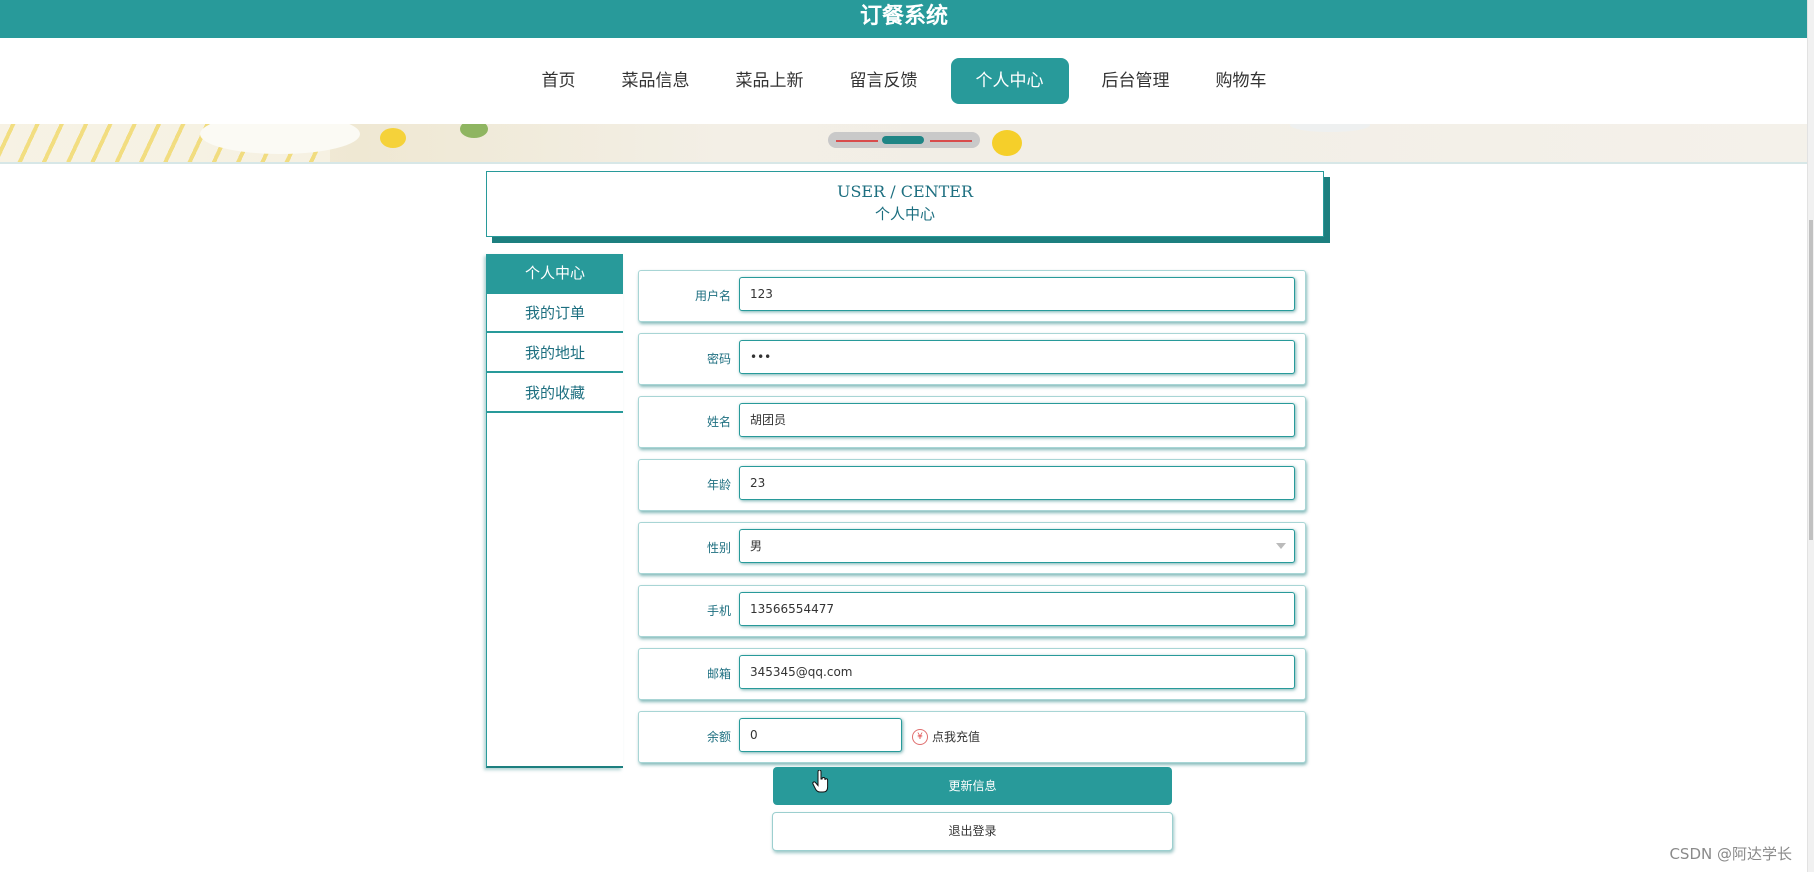 This screenshot has height=872, width=1814. I want to click on app-title-bar: 订餐系统, so click(904, 19).